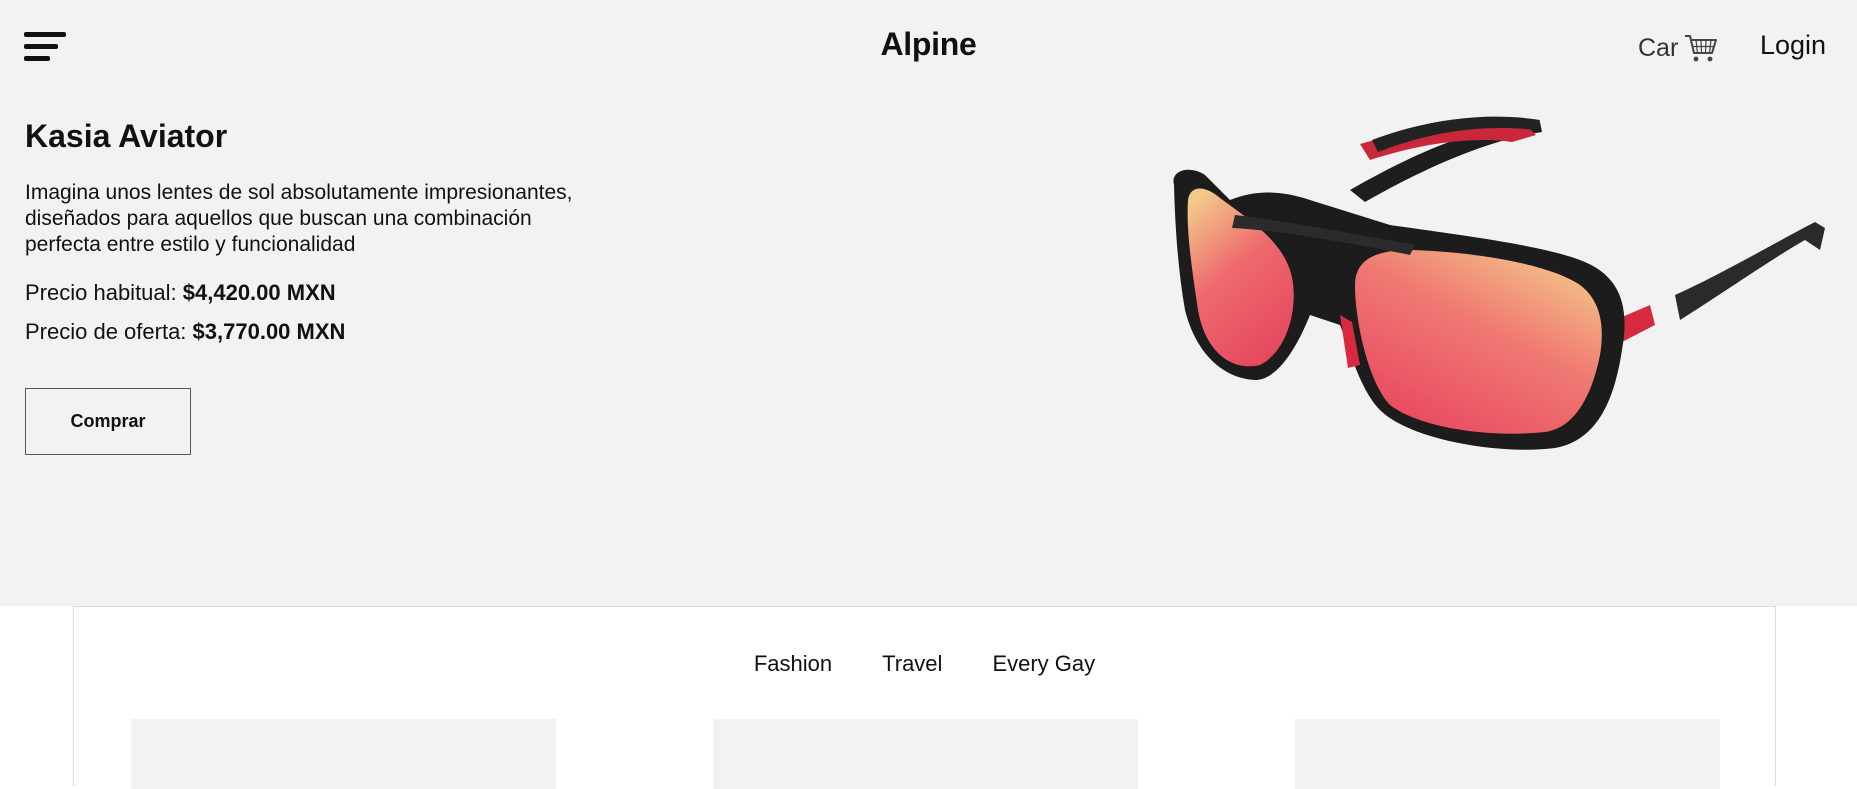 The image size is (1857, 789). Describe the element at coordinates (1701, 48) in the screenshot. I see `shopping-cart-icon` at that location.